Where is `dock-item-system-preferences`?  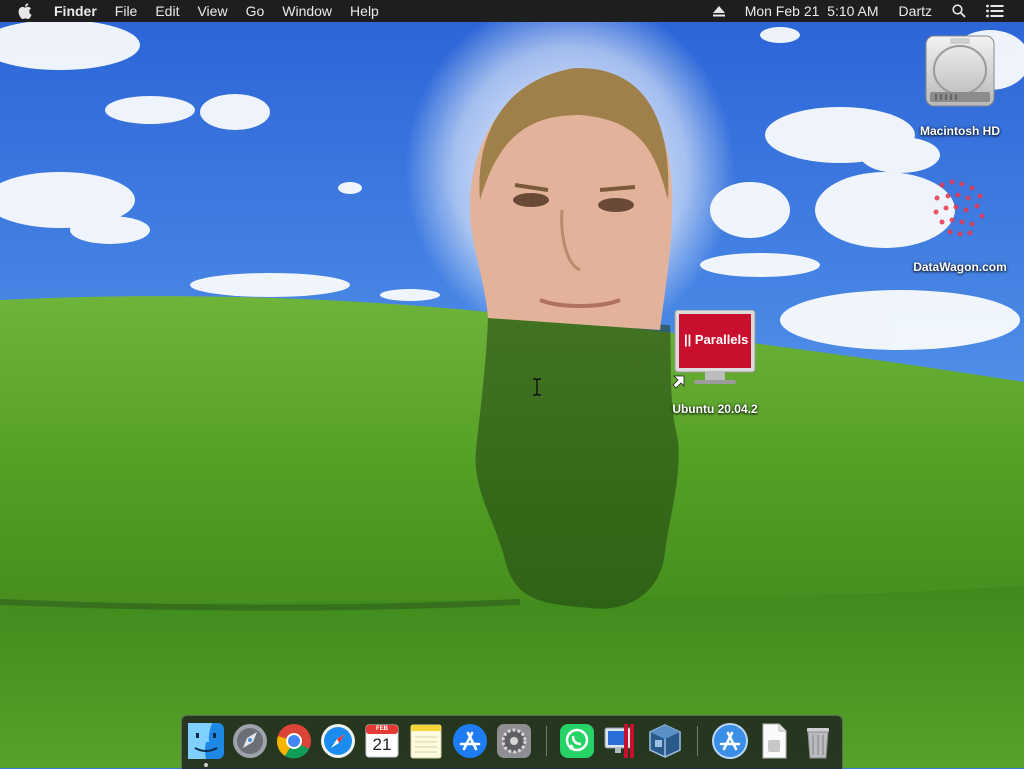 dock-item-system-preferences is located at coordinates (514, 741).